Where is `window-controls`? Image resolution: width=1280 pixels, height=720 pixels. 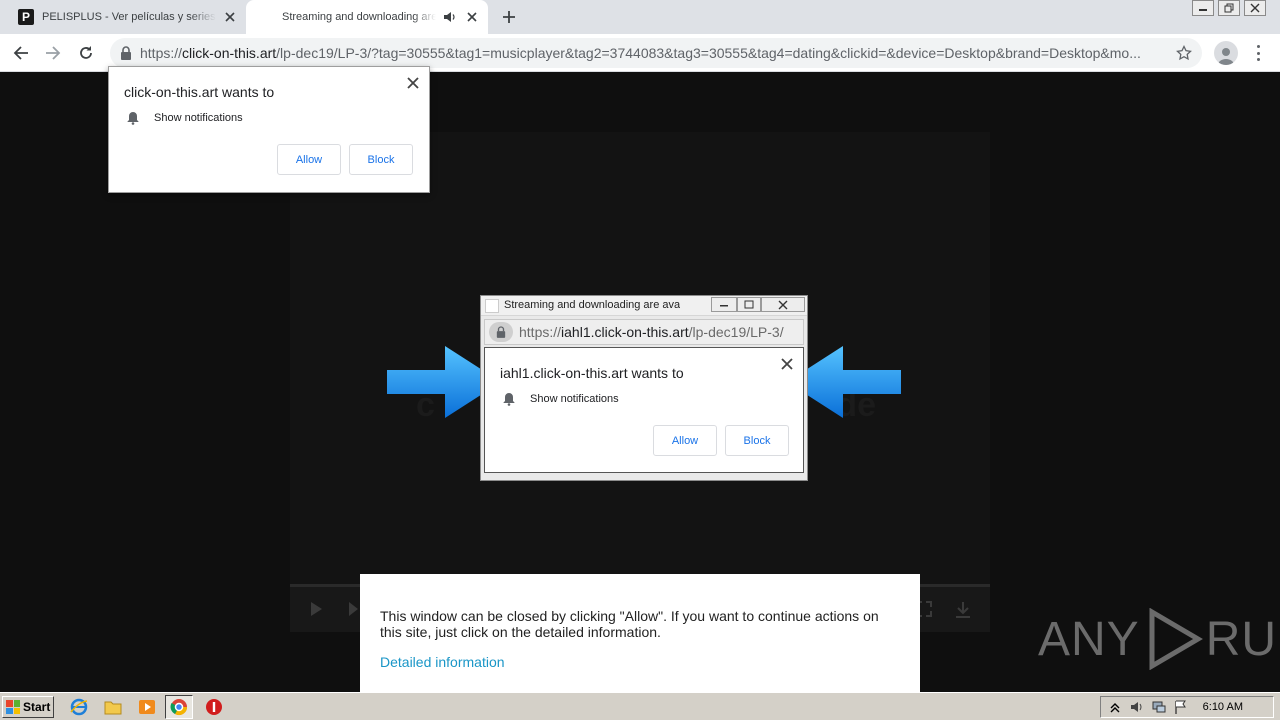 window-controls is located at coordinates (1229, 8).